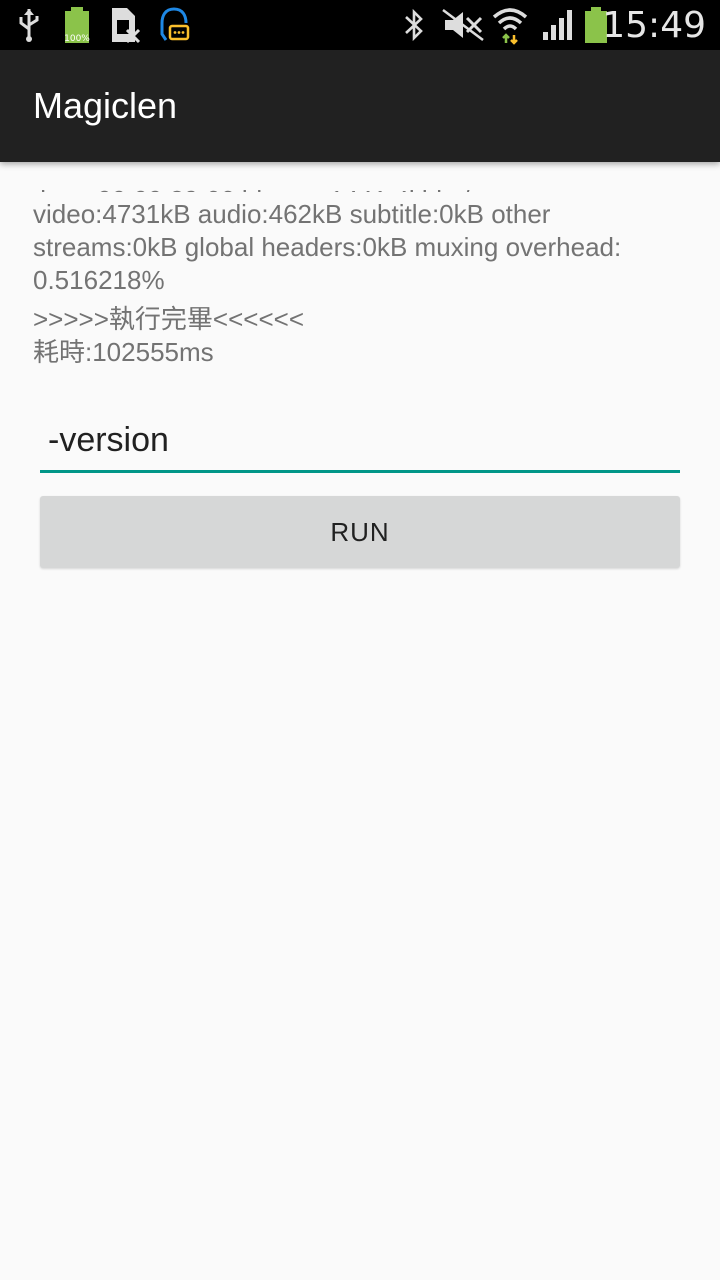 This screenshot has width=720, height=1280. What do you see at coordinates (363, 177) in the screenshot?
I see `log-line-partial: time=00:00:29.66 bitrate=1441.4kbits/s` at bounding box center [363, 177].